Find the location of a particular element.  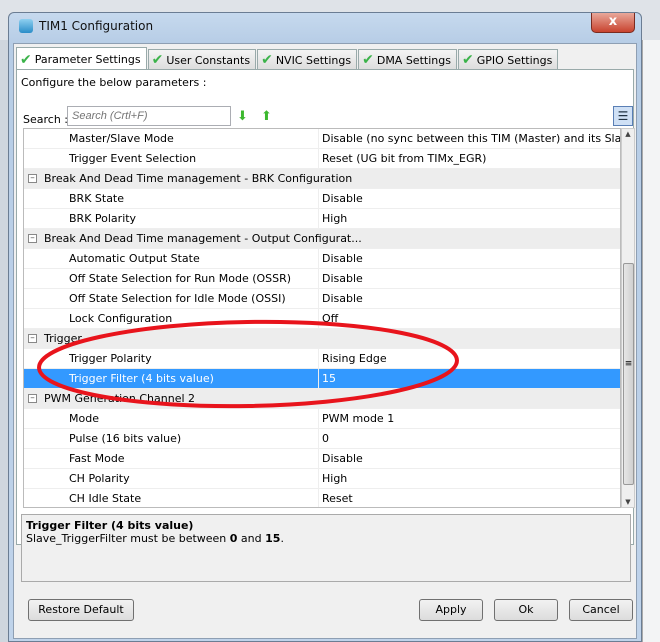

background-window-left is located at coordinates (4, 341).